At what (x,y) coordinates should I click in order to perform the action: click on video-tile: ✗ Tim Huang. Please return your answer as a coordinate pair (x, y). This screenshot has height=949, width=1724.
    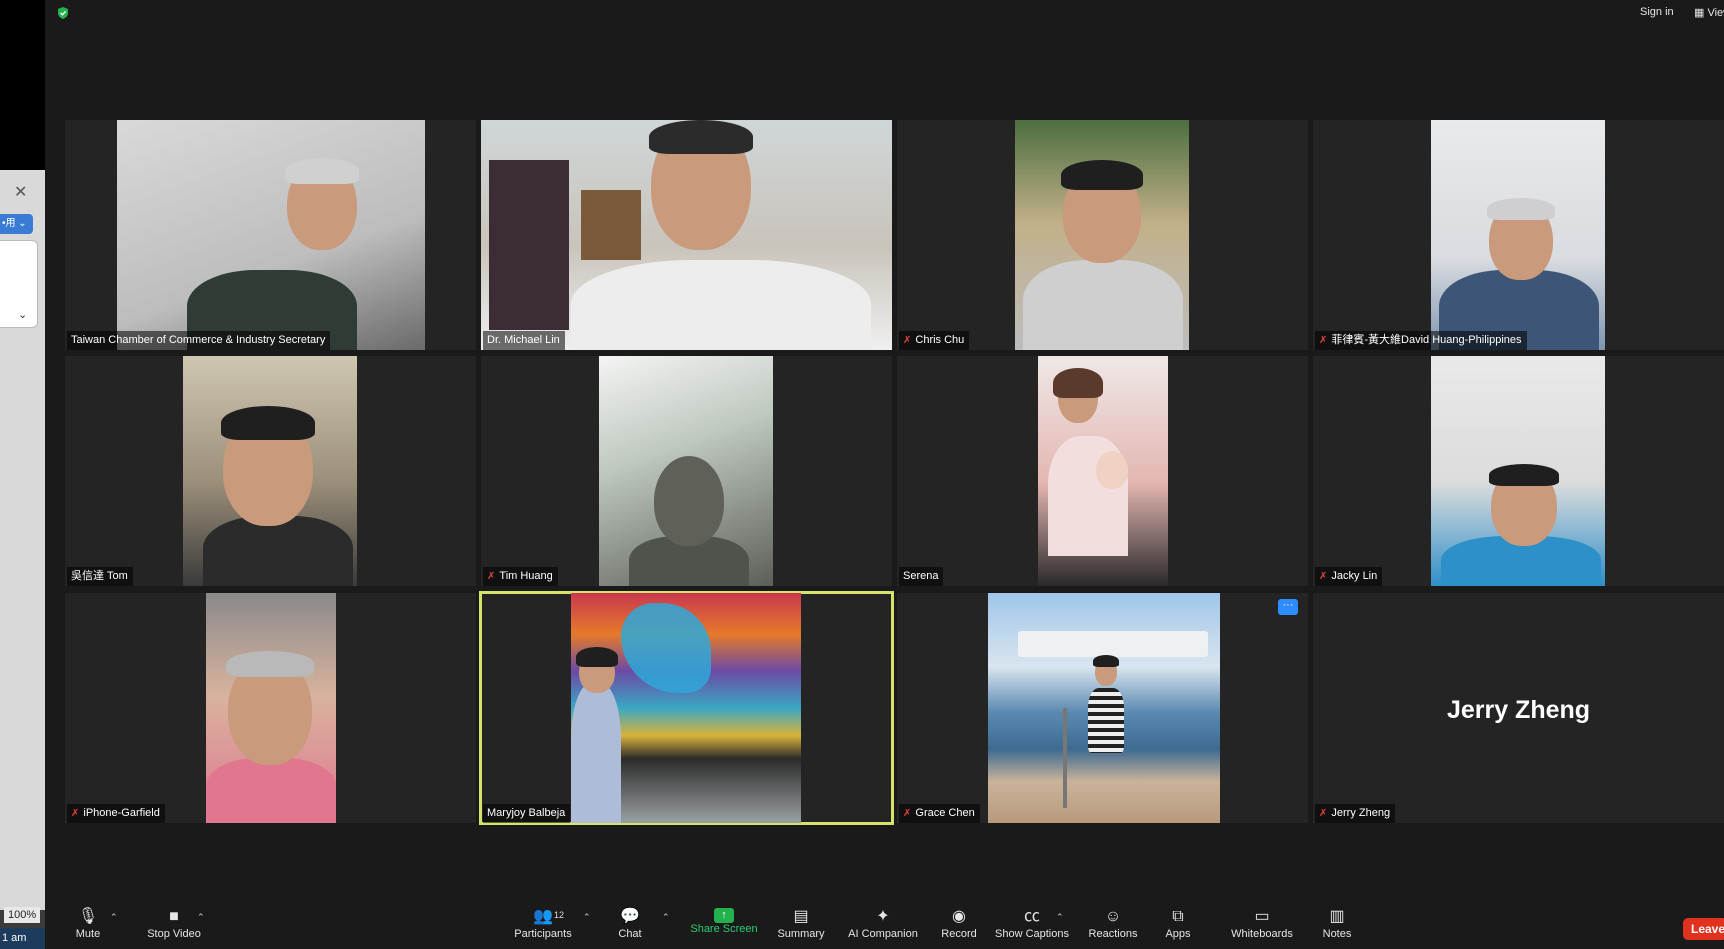
    Looking at the image, I should click on (686, 471).